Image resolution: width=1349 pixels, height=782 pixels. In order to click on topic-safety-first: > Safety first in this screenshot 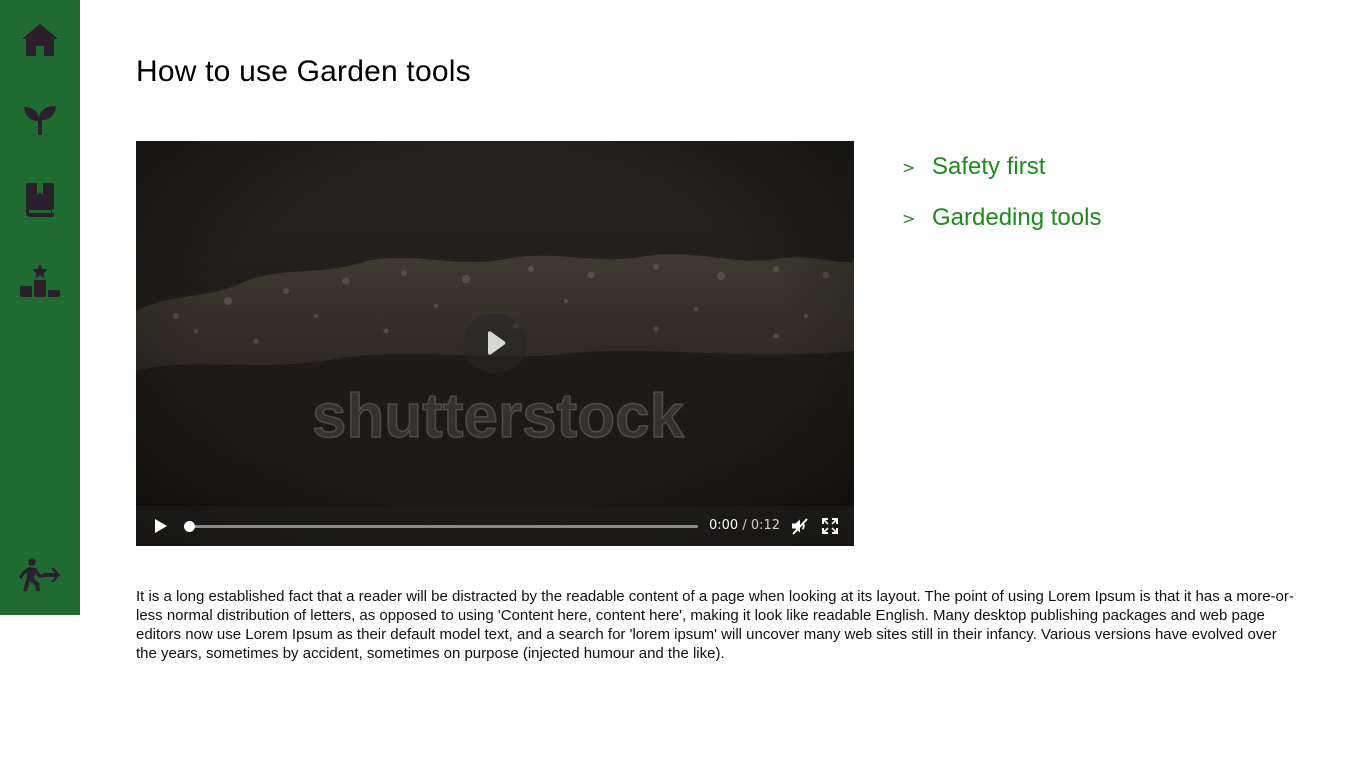, I will do `click(1001, 167)`.